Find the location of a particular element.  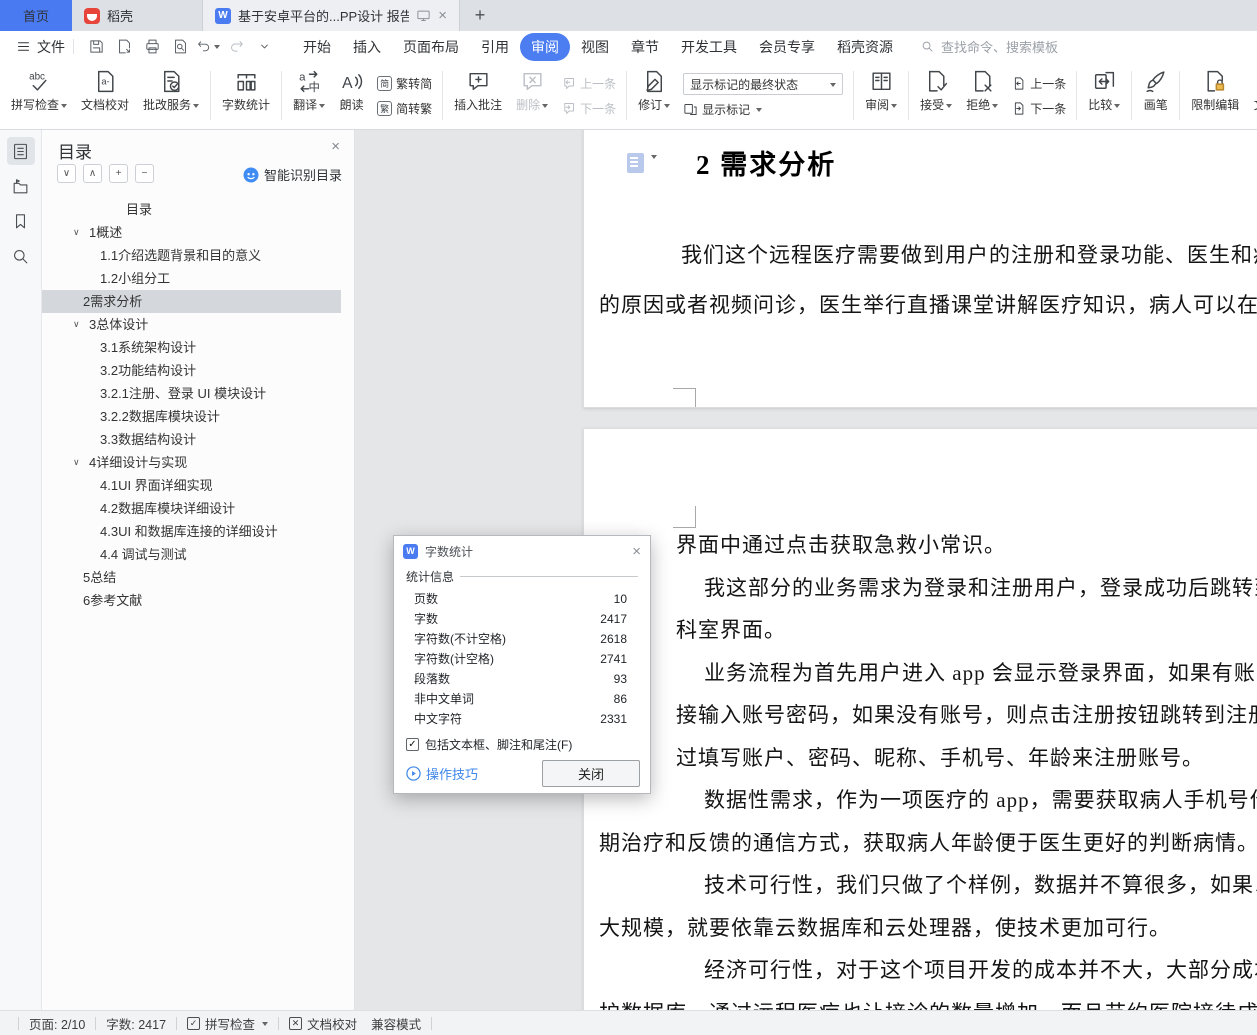

toc-item: 3.2功能结构设计 is located at coordinates (198, 370).